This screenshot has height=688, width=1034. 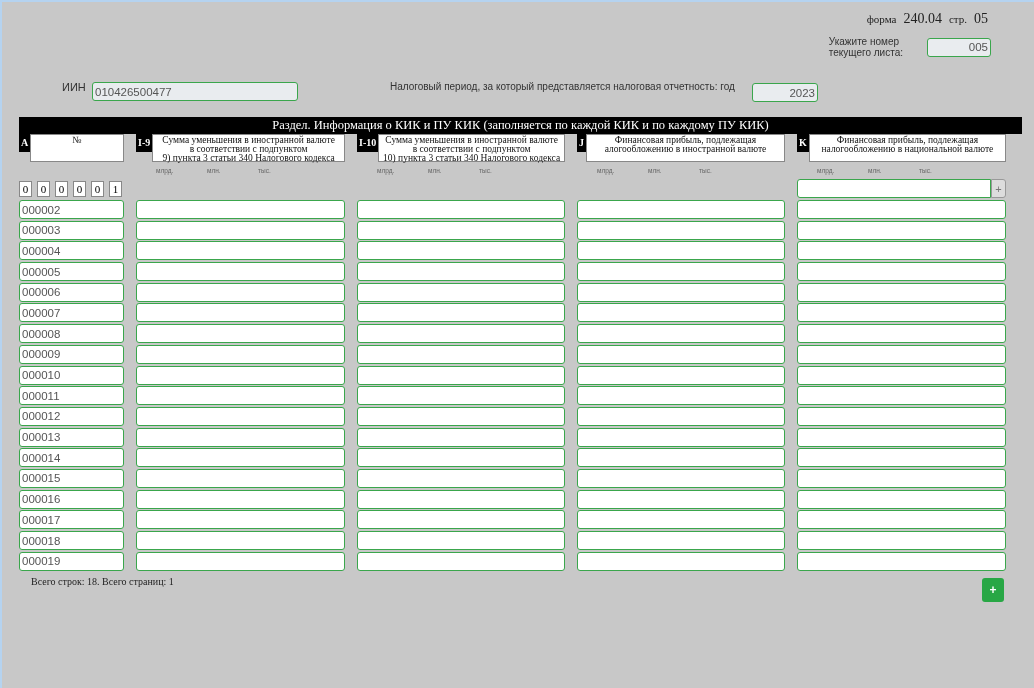 I want to click on tax-year-field: 2023, so click(x=785, y=92).